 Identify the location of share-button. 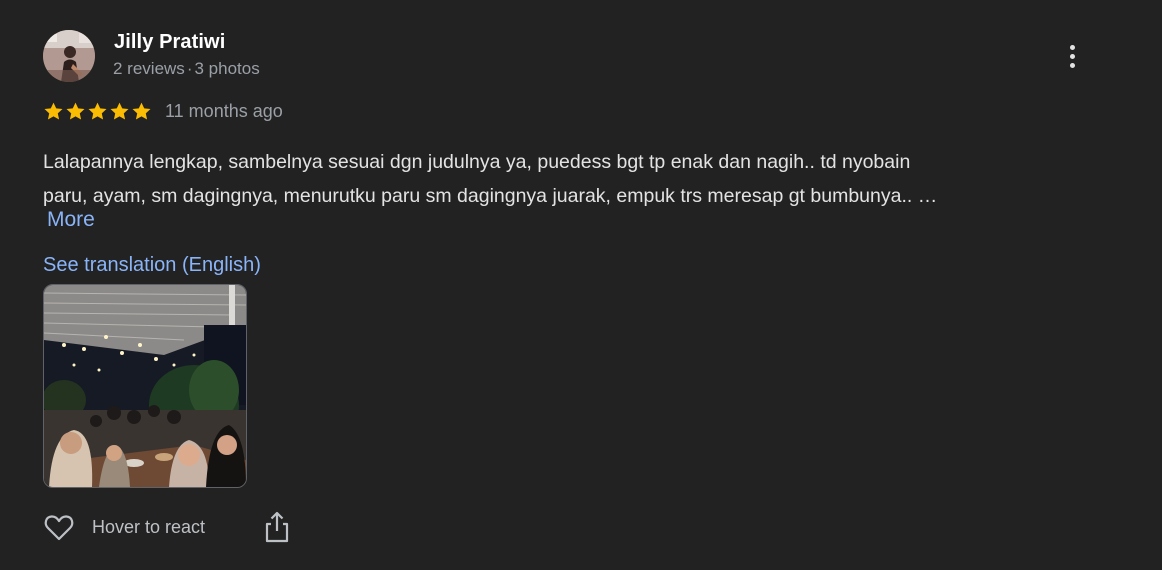
(277, 527).